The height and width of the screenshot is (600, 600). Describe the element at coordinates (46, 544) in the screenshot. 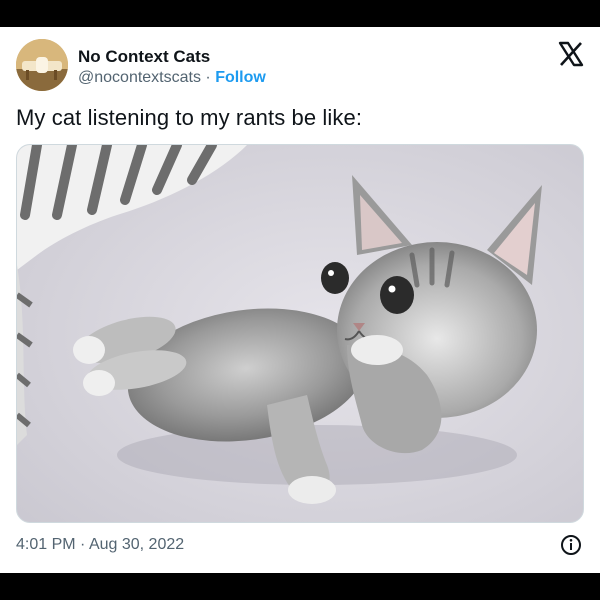

I see `tweet-time: 4:01 PM` at that location.